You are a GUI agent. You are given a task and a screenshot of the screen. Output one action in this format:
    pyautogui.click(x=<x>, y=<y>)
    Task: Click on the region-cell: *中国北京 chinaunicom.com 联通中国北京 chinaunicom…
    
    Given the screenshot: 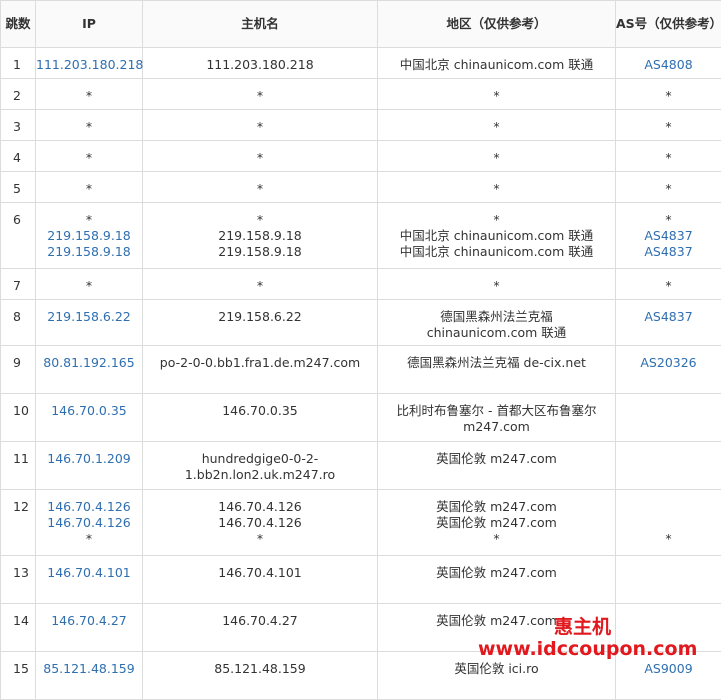 What is the action you would take?
    pyautogui.click(x=497, y=236)
    